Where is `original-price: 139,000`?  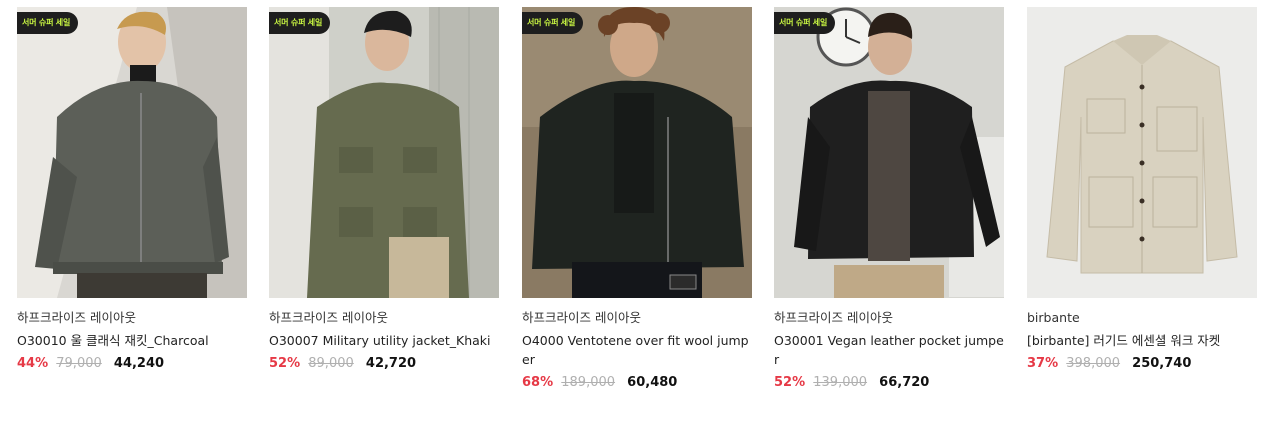
original-price: 139,000 is located at coordinates (840, 382).